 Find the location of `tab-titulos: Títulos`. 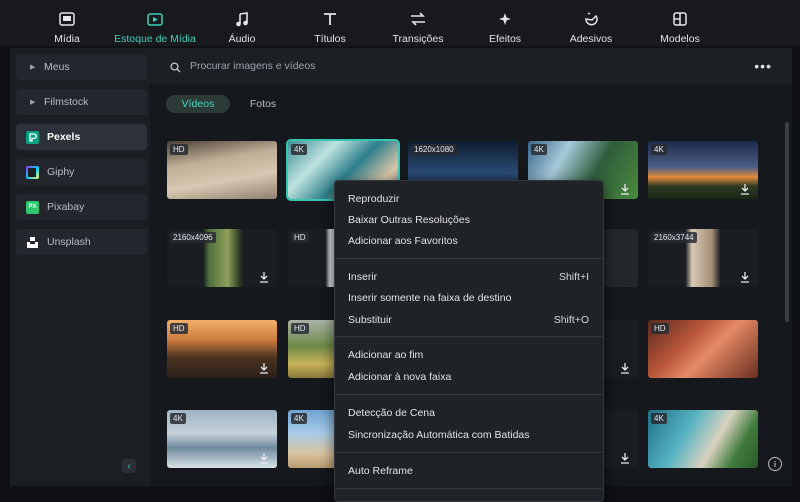

tab-titulos: Títulos is located at coordinates (330, 23).